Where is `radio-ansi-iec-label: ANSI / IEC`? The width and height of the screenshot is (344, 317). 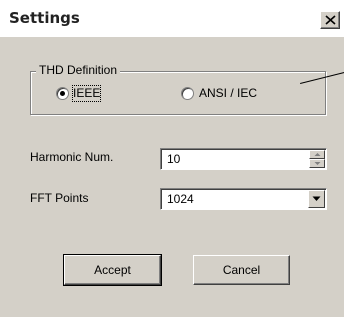 radio-ansi-iec-label: ANSI / IEC is located at coordinates (228, 93).